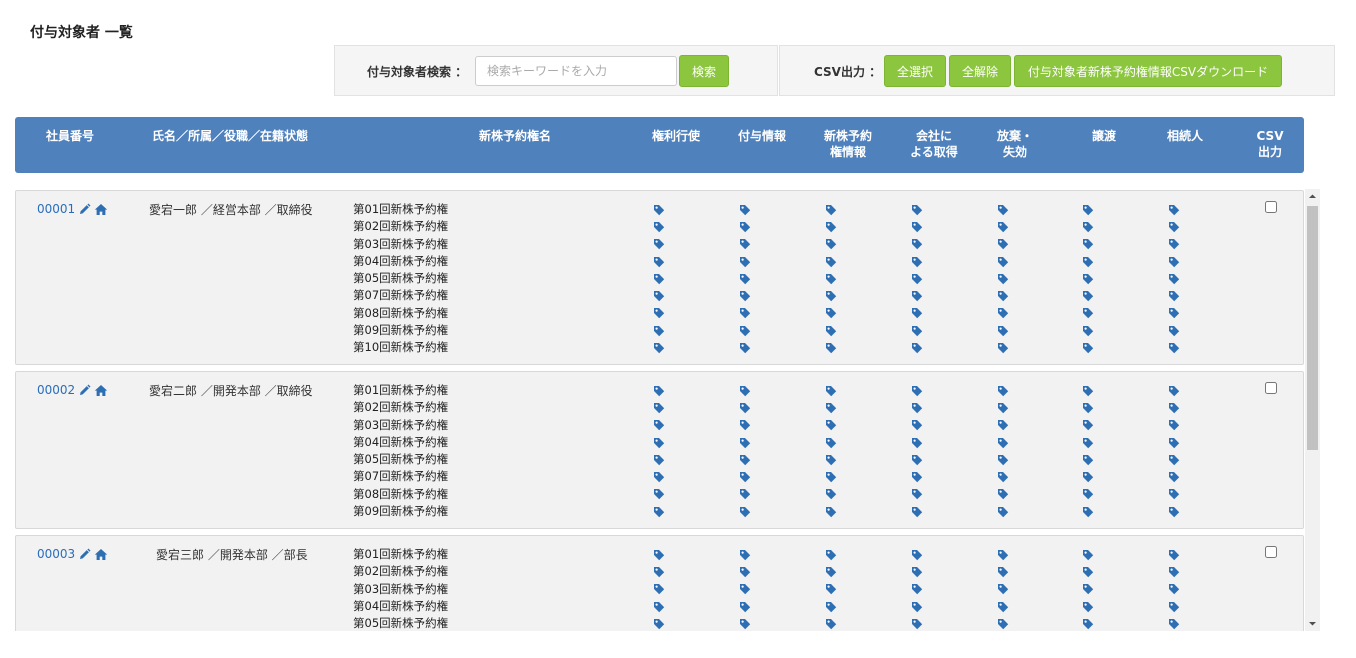 This screenshot has width=1356, height=658. Describe the element at coordinates (980, 71) in the screenshot. I see `deselect-all-button: 全解除` at that location.